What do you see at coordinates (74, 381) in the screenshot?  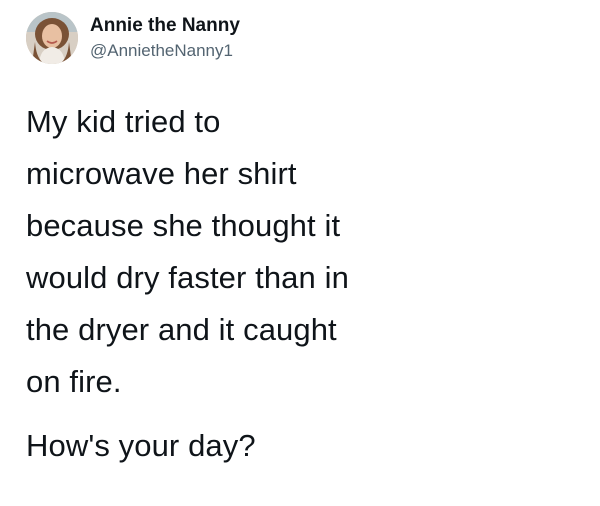 I see `tweet-text-line: on fire.` at bounding box center [74, 381].